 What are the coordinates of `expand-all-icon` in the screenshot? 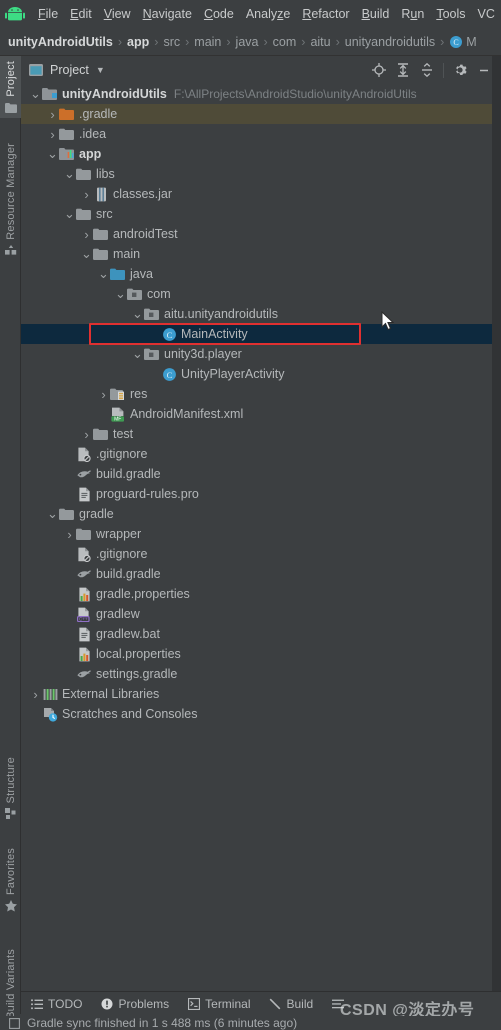 It's located at (403, 70).